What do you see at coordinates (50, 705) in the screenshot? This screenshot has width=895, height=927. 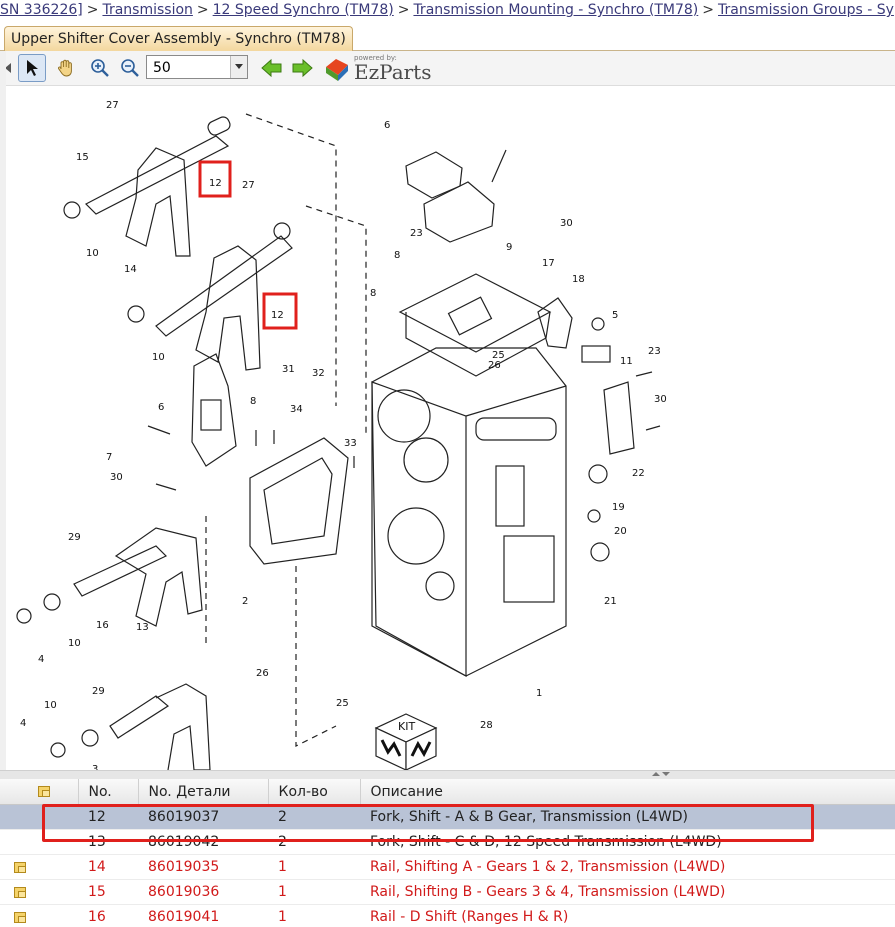 I see `callout-10d: 10` at bounding box center [50, 705].